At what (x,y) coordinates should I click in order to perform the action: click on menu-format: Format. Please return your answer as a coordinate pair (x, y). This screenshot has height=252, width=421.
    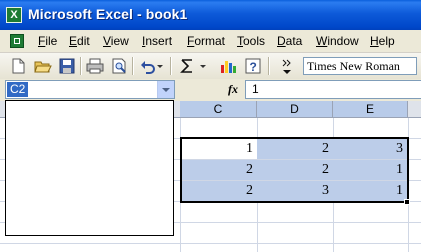
    Looking at the image, I should click on (206, 41).